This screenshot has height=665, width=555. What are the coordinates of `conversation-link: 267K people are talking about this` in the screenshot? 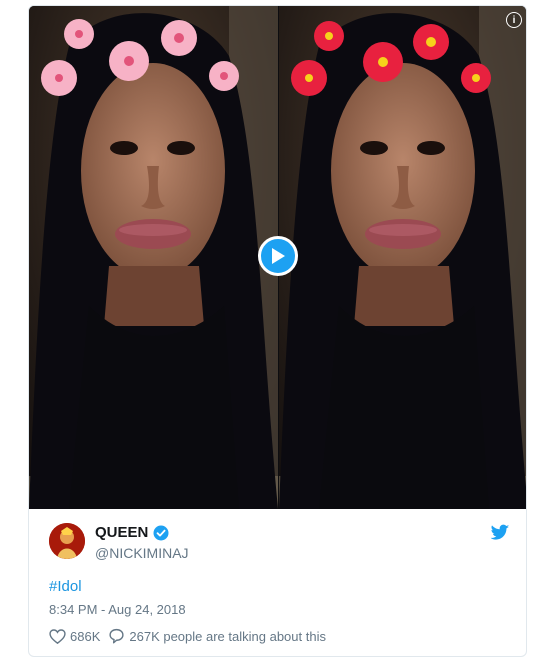 It's located at (217, 636).